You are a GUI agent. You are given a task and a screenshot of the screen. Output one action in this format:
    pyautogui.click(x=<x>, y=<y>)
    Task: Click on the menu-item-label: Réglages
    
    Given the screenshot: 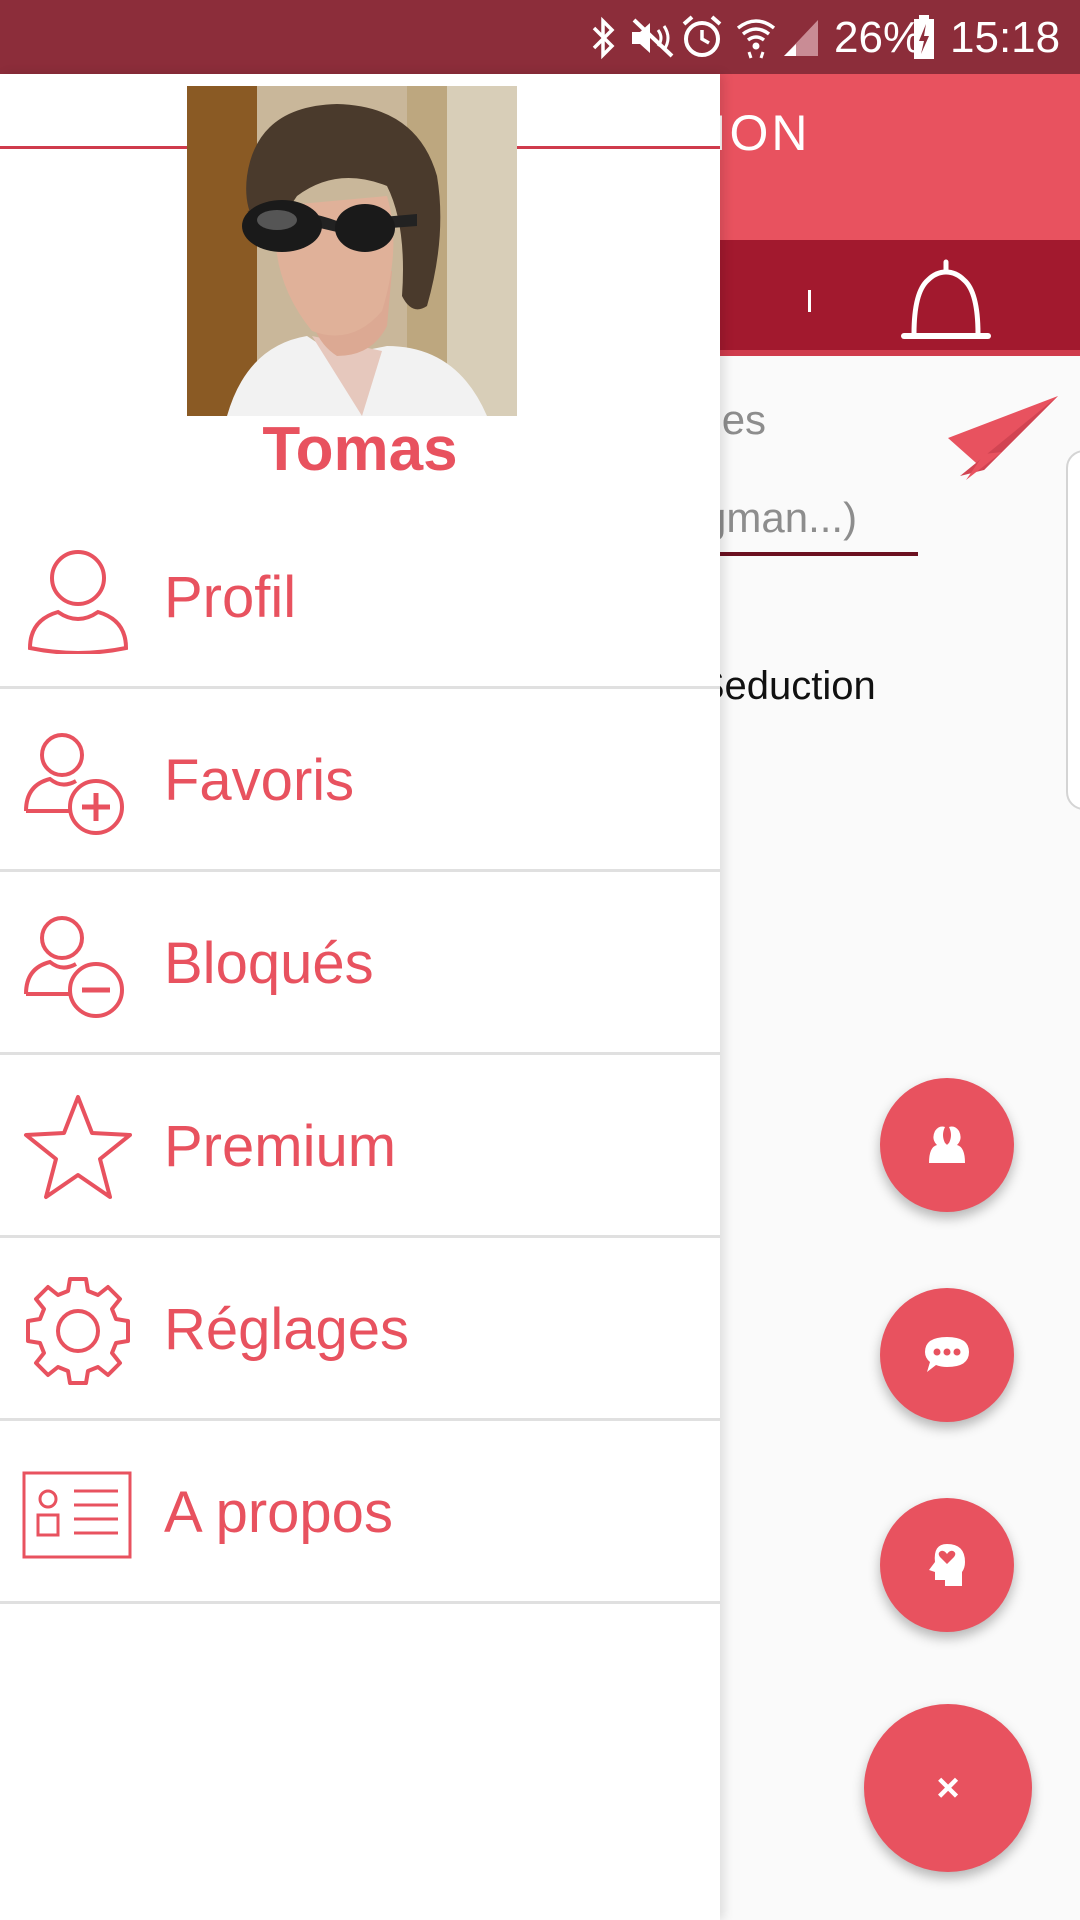 What is the action you would take?
    pyautogui.click(x=287, y=1329)
    